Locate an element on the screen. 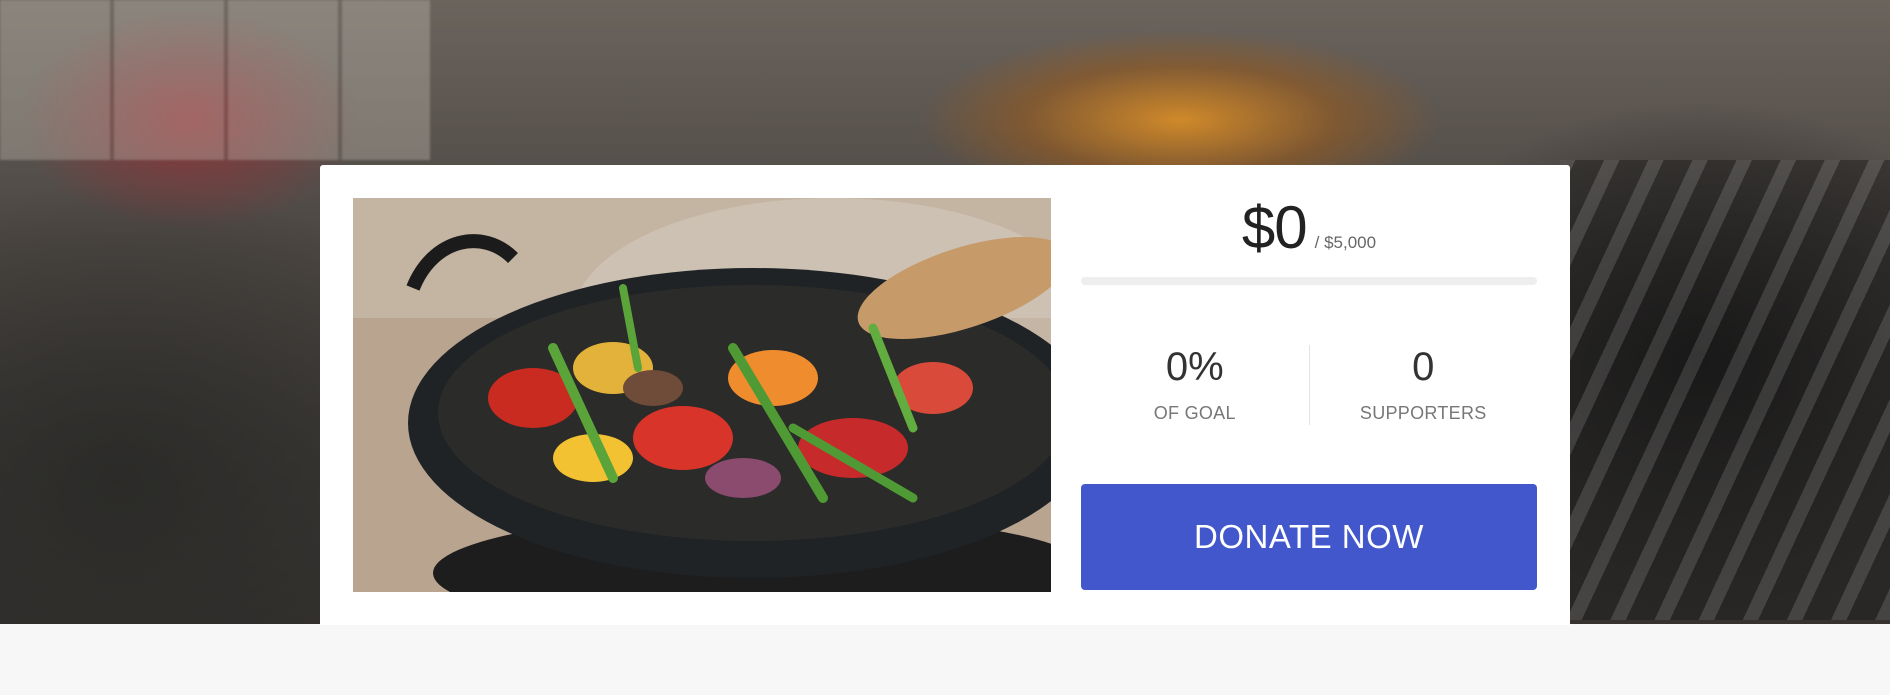  stat-supporters: 0 SUPPORTERS is located at coordinates (1423, 385).